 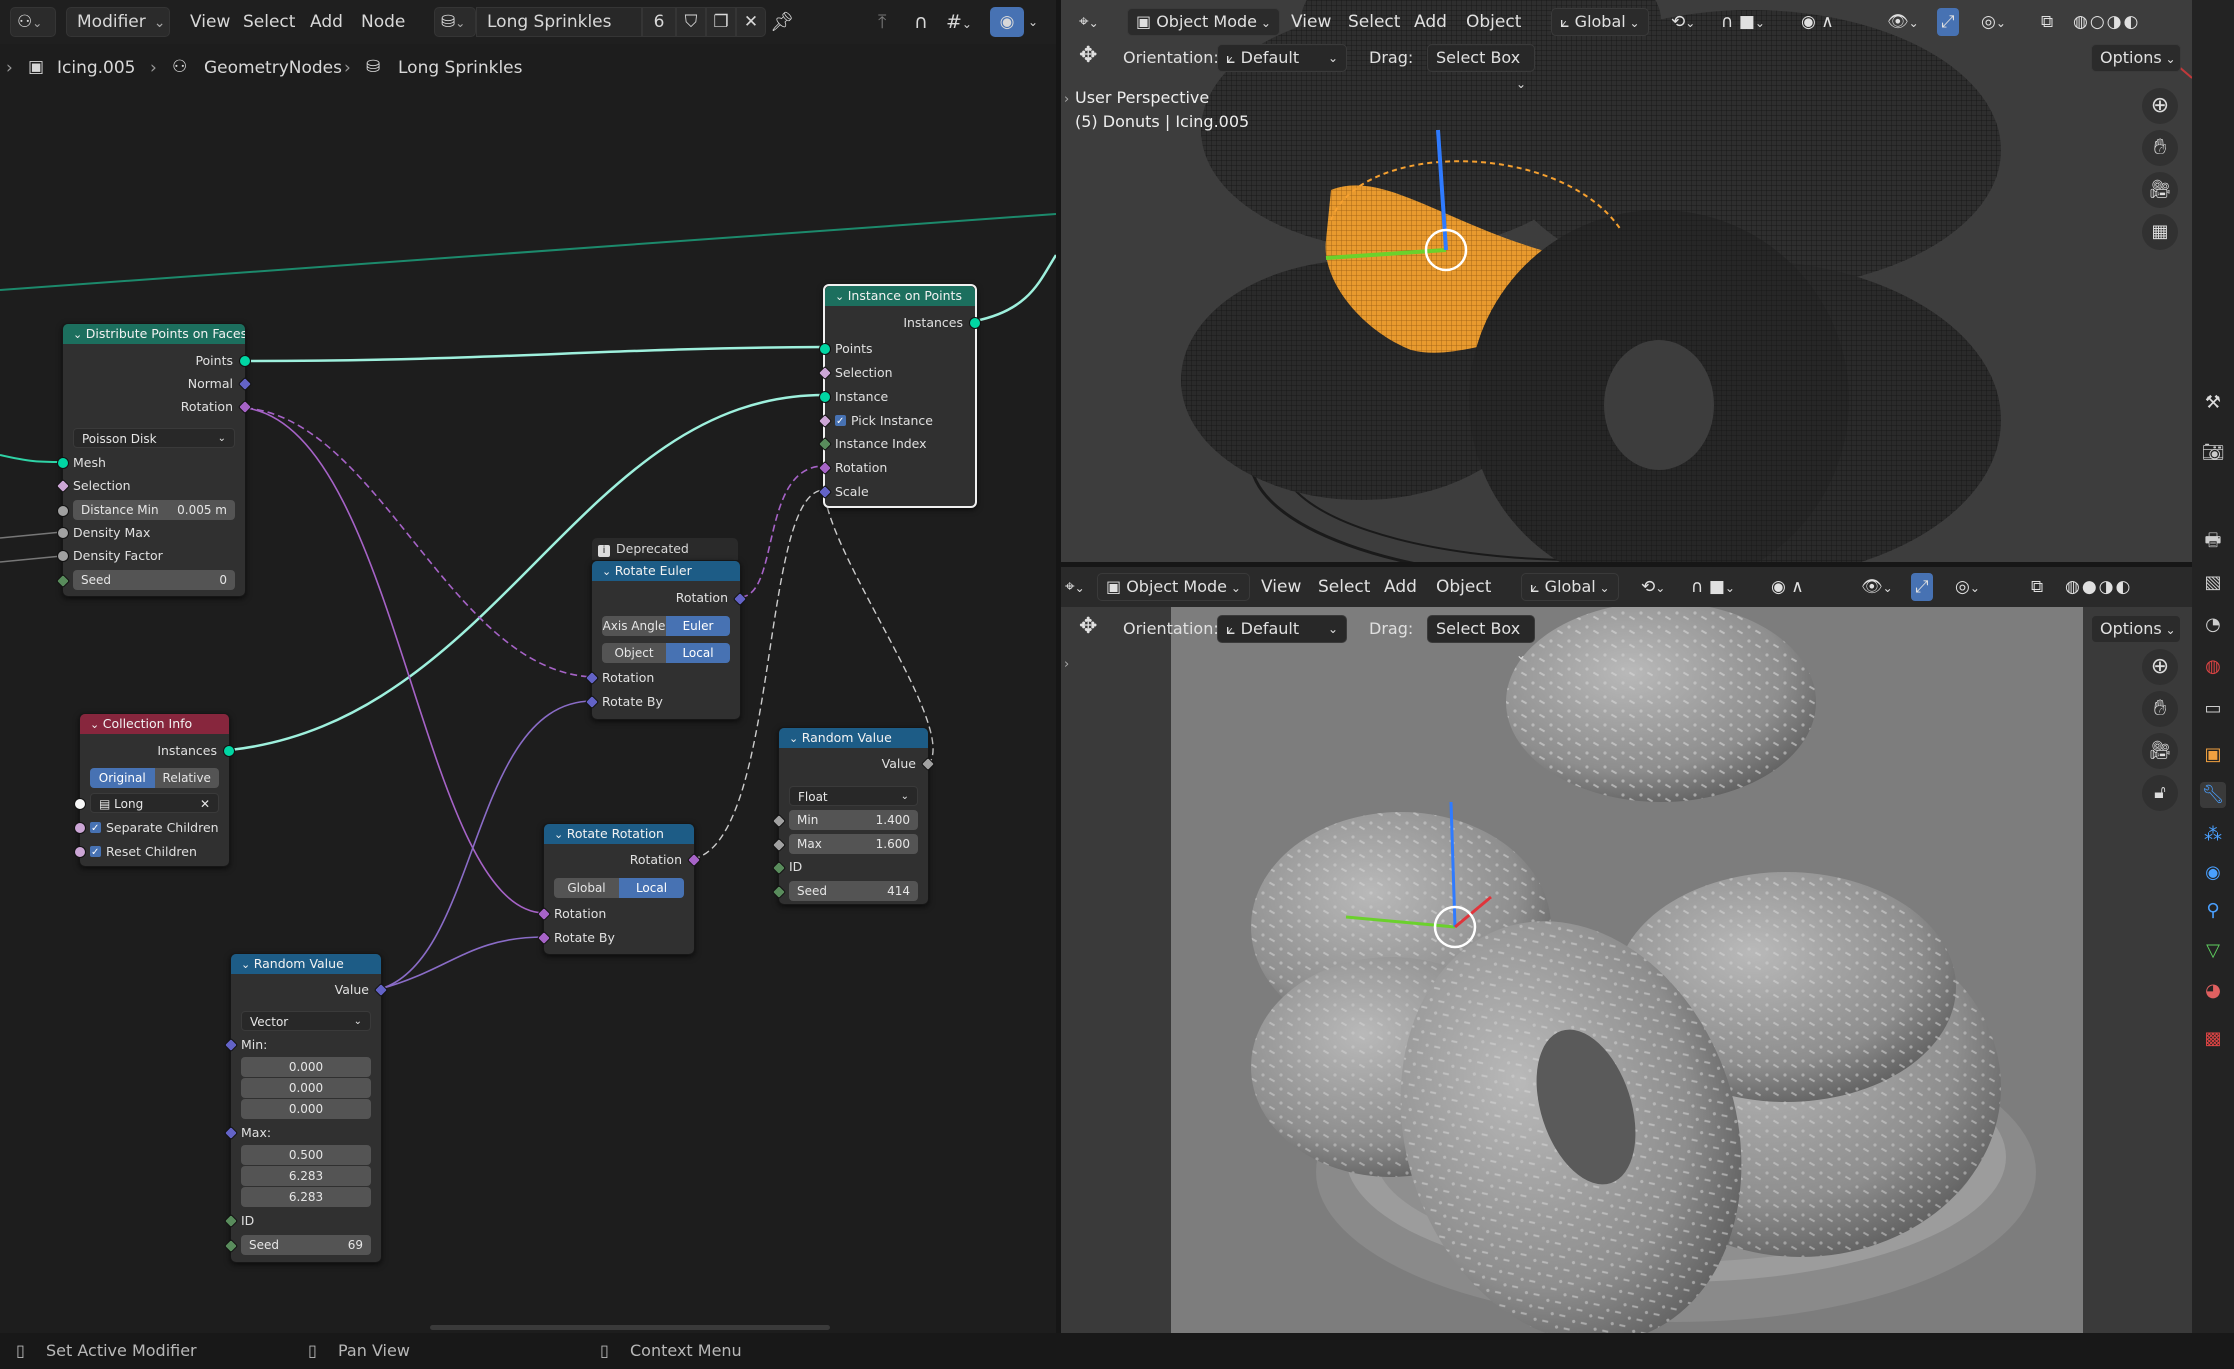 I want to click on node-header: Instance on Points, so click(x=900, y=296).